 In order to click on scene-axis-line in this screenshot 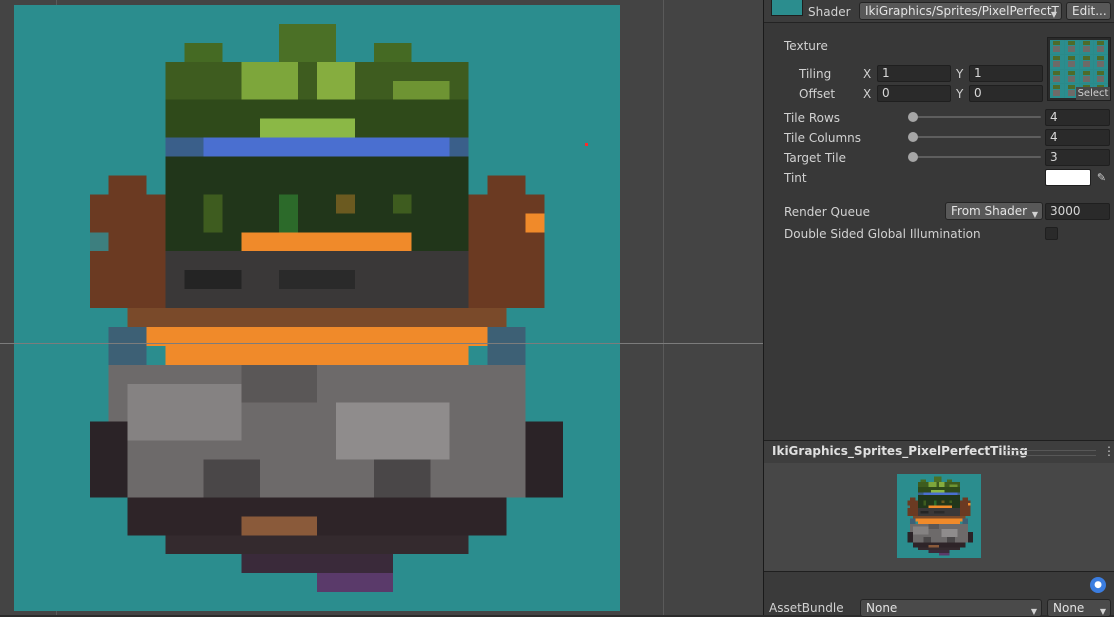, I will do `click(382, 343)`.